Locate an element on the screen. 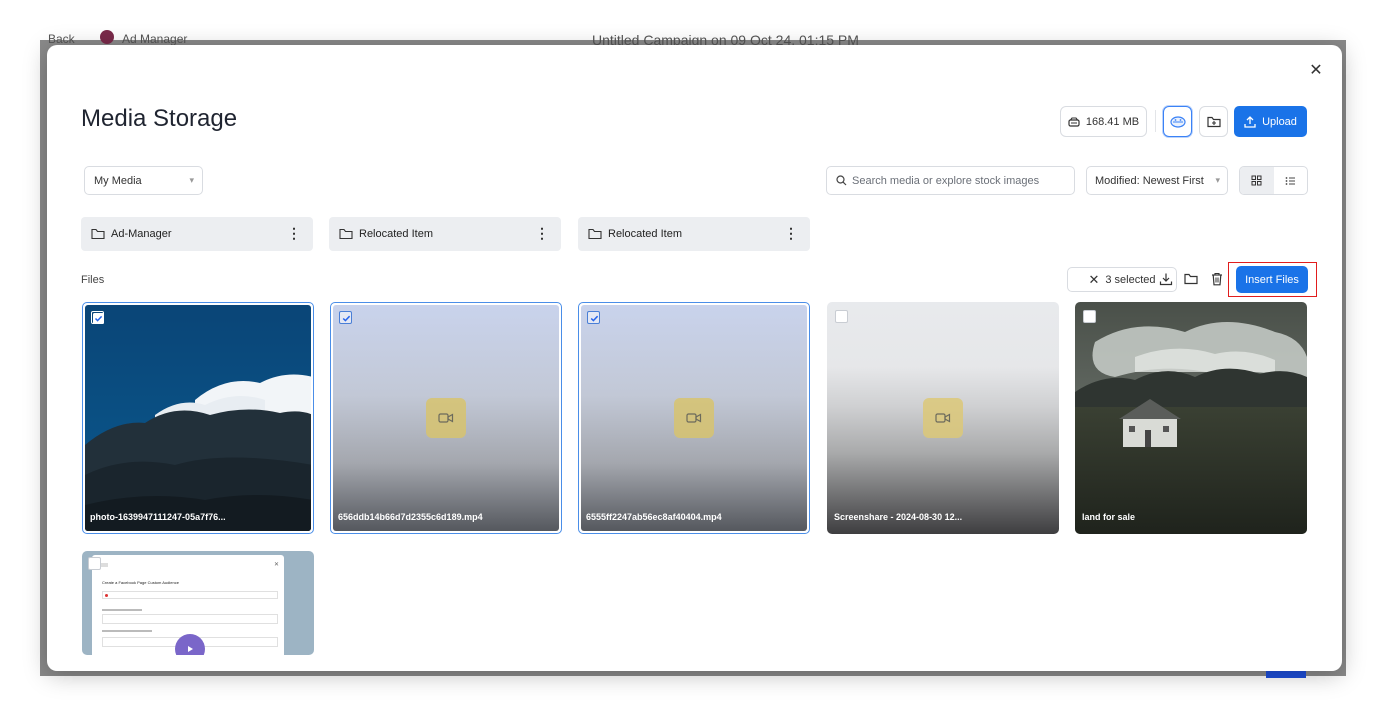 The height and width of the screenshot is (716, 1386). back-link: Back is located at coordinates (61, 39).